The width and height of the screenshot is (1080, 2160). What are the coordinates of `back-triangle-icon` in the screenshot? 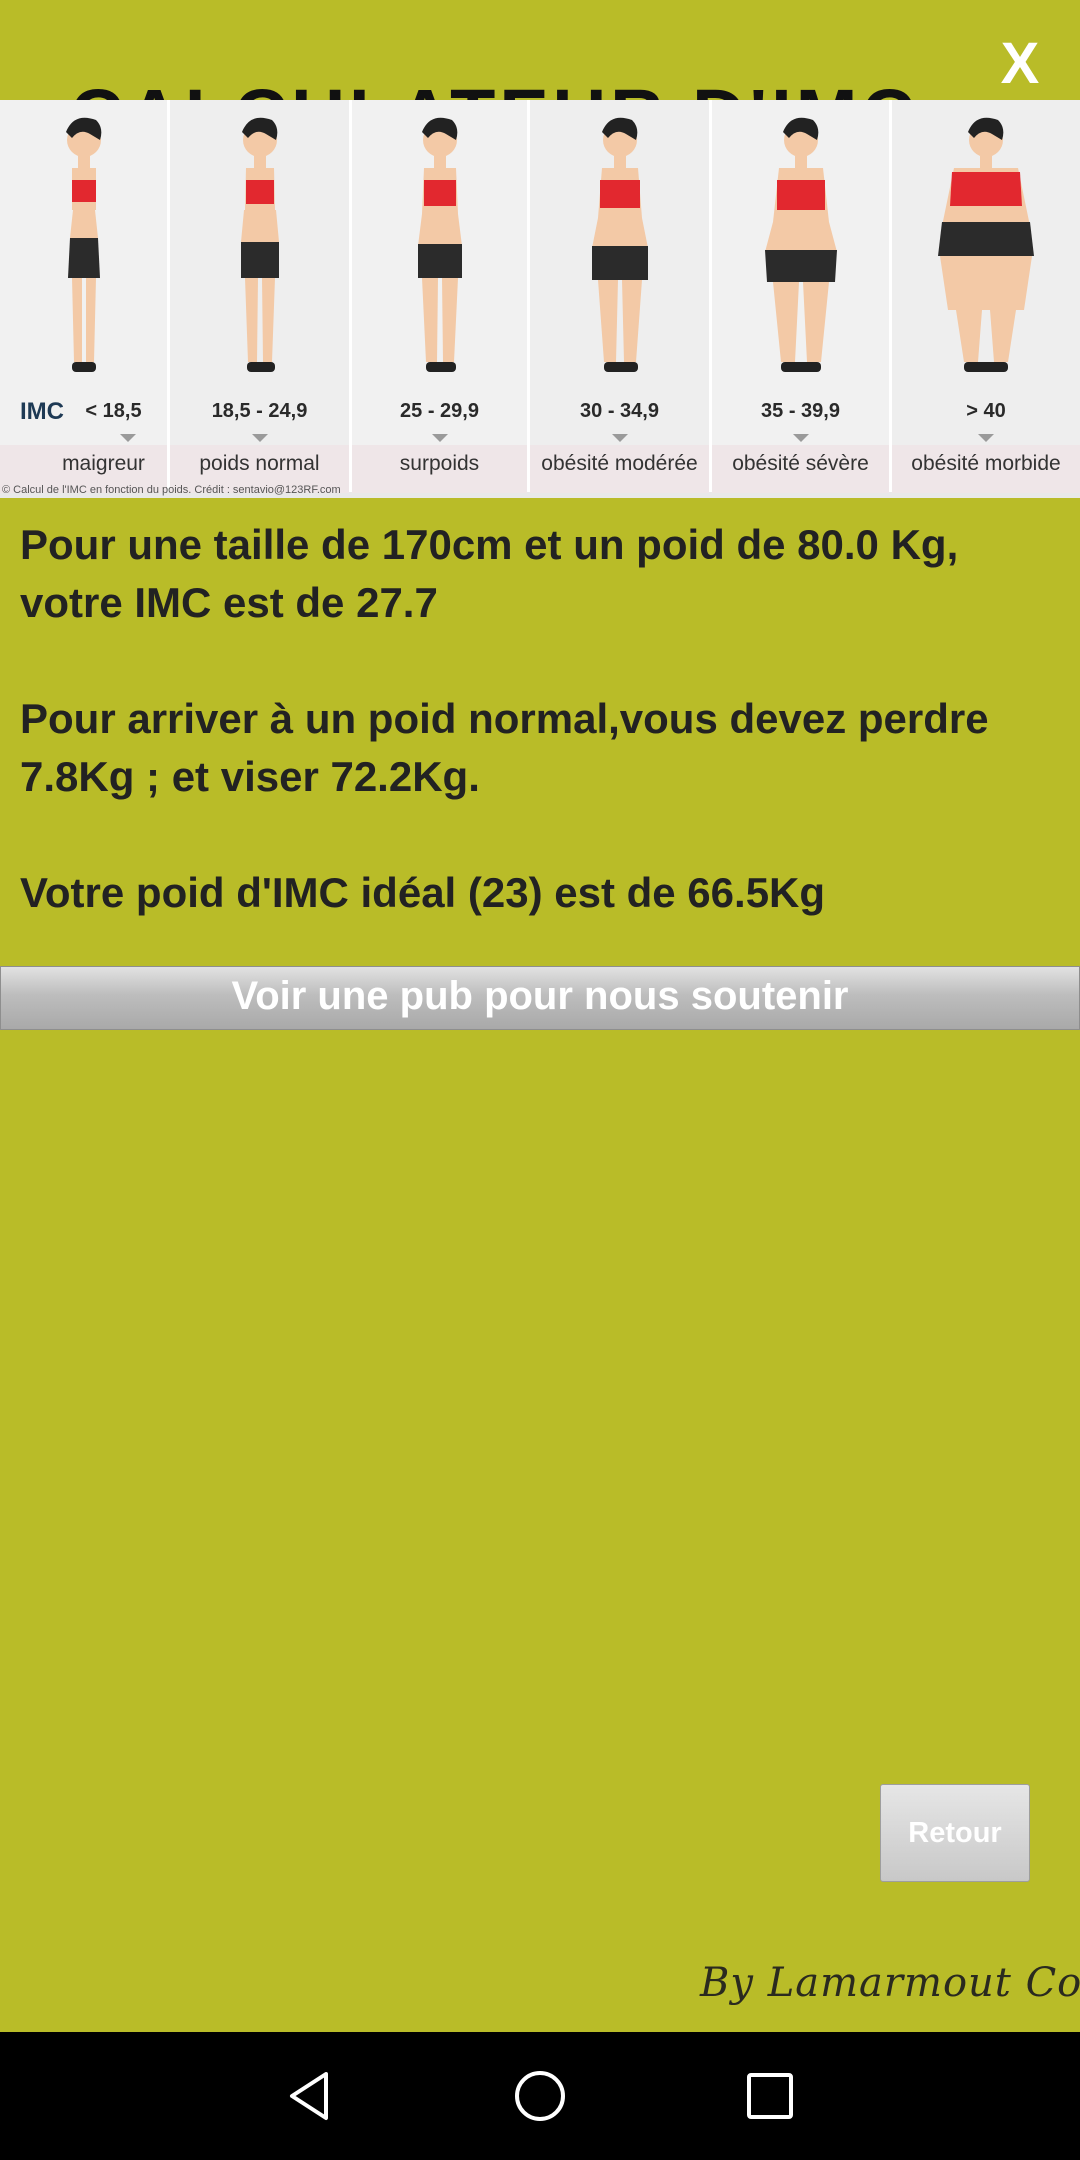 It's located at (310, 2096).